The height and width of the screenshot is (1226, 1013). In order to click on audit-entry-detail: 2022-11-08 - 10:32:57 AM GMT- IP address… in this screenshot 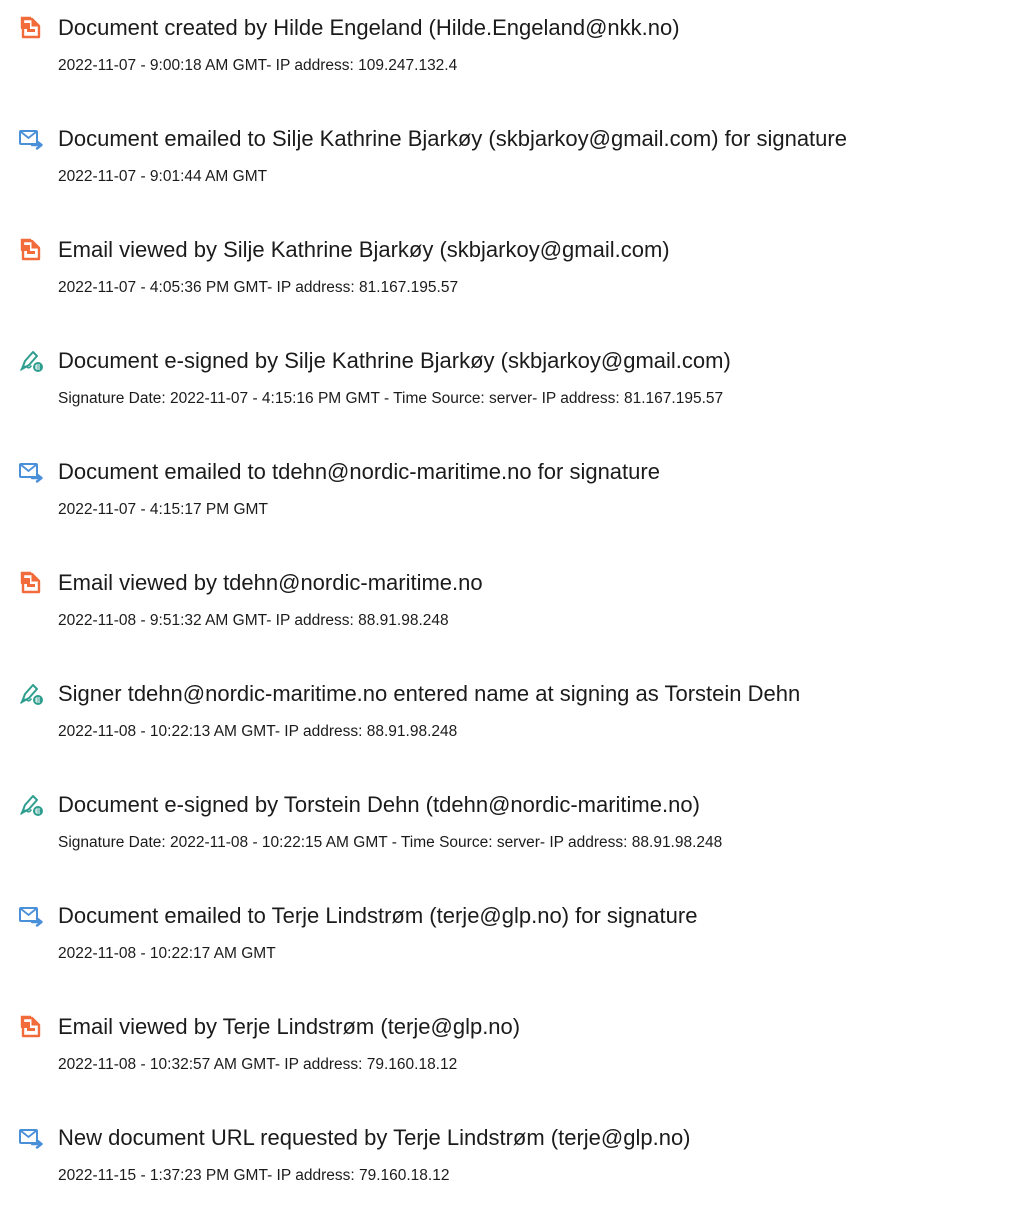, I will do `click(258, 1064)`.